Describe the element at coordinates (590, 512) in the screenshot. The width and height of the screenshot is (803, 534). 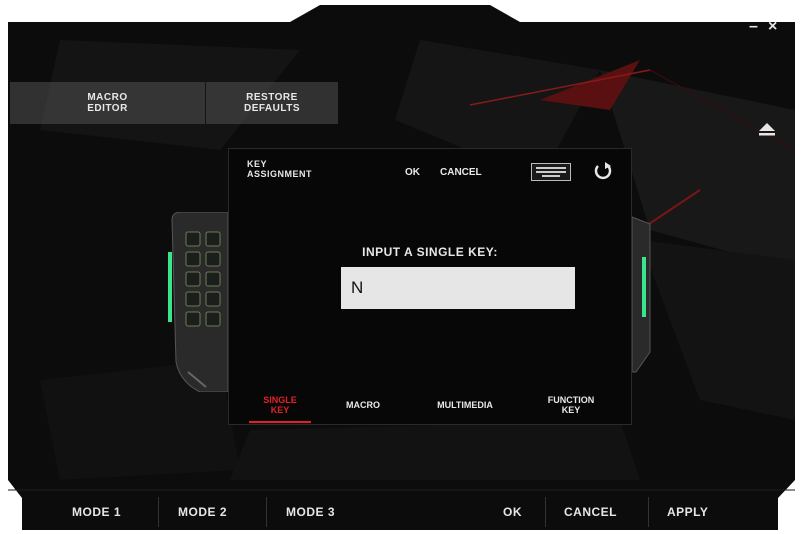
I see `cancel-button: CANCEL` at that location.